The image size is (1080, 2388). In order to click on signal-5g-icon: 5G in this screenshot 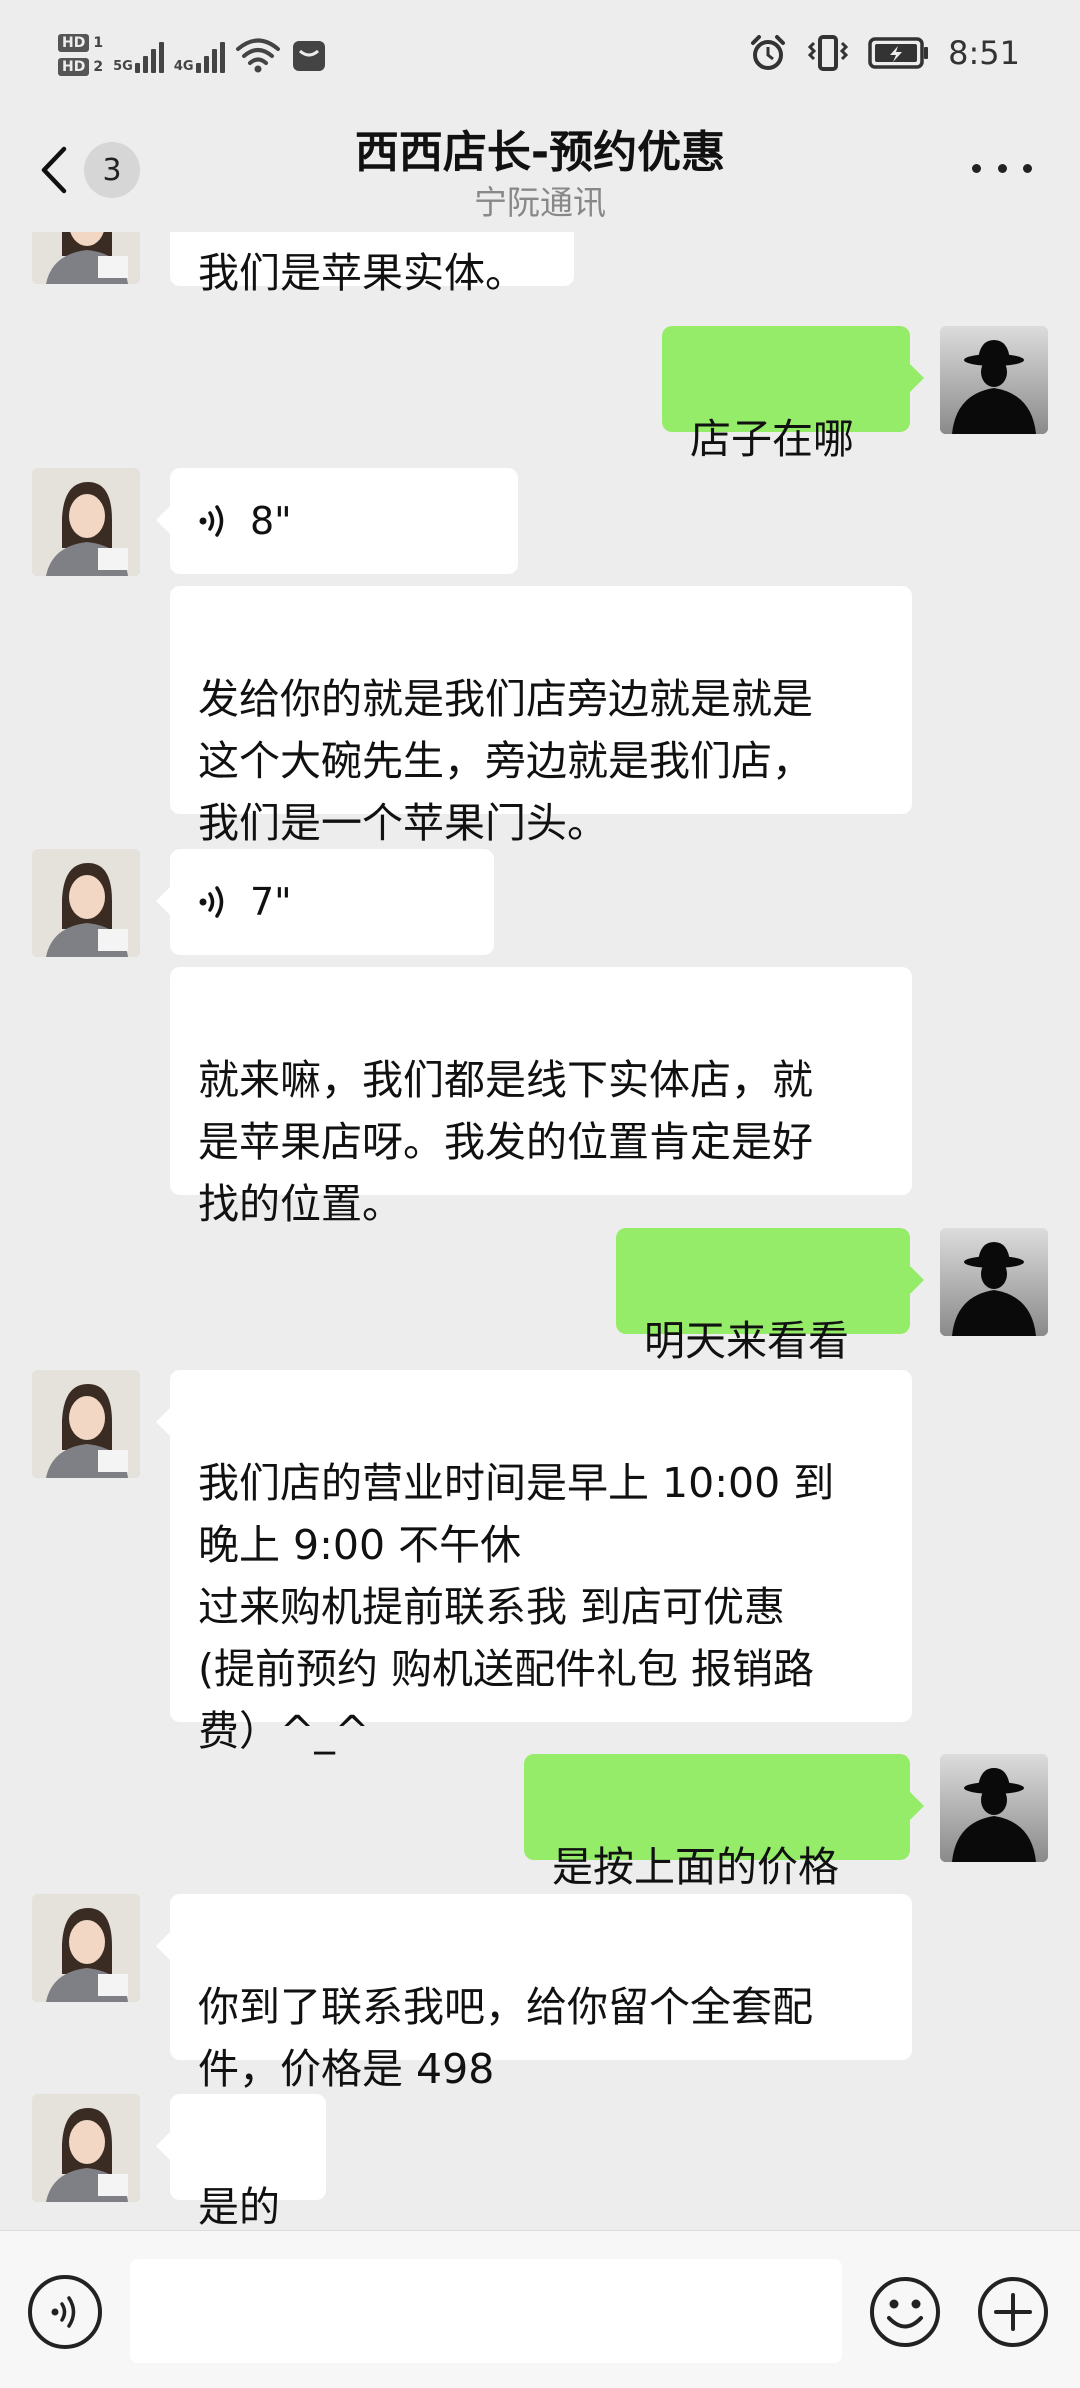, I will do `click(138, 55)`.